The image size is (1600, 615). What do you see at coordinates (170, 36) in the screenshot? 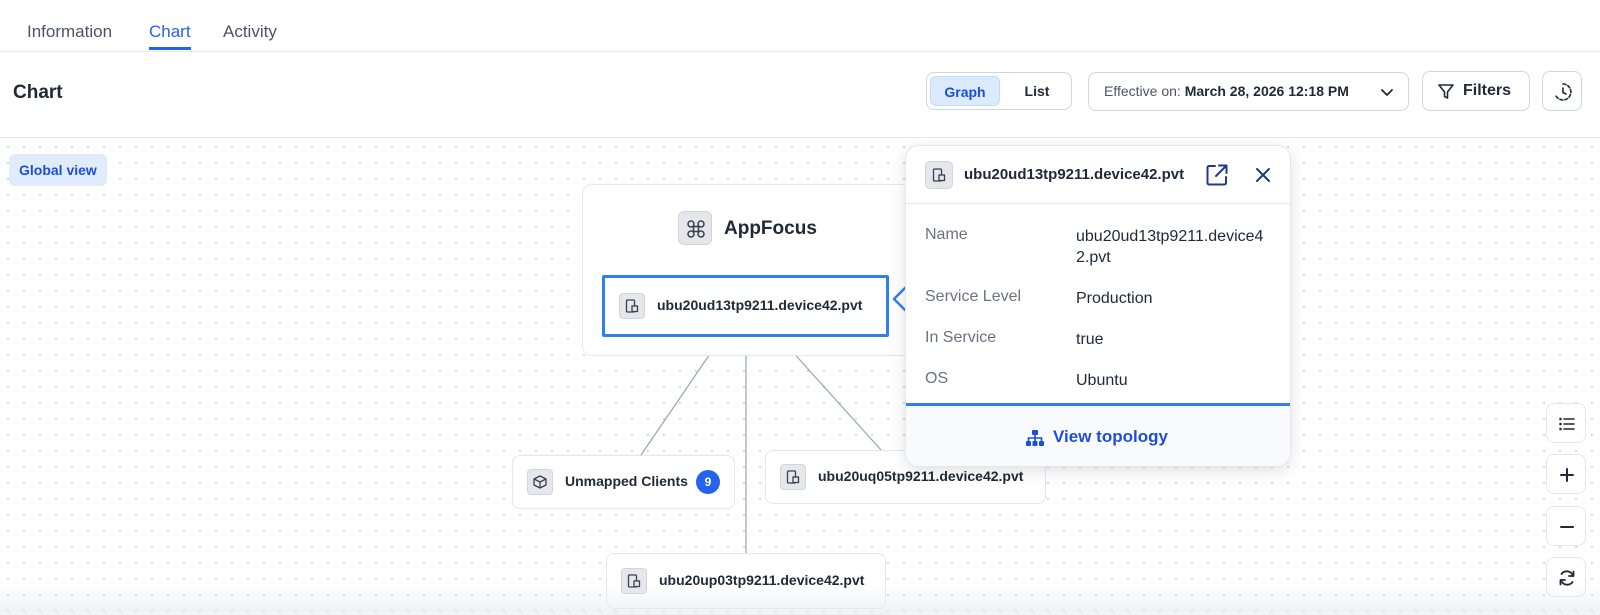
I see `tab-chart: Chart` at bounding box center [170, 36].